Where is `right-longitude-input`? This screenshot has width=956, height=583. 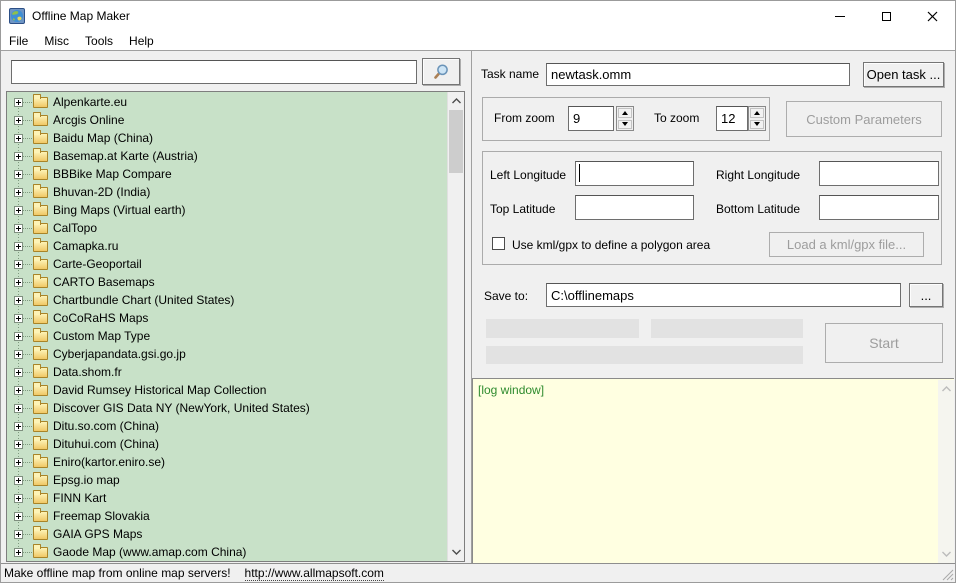 right-longitude-input is located at coordinates (879, 173).